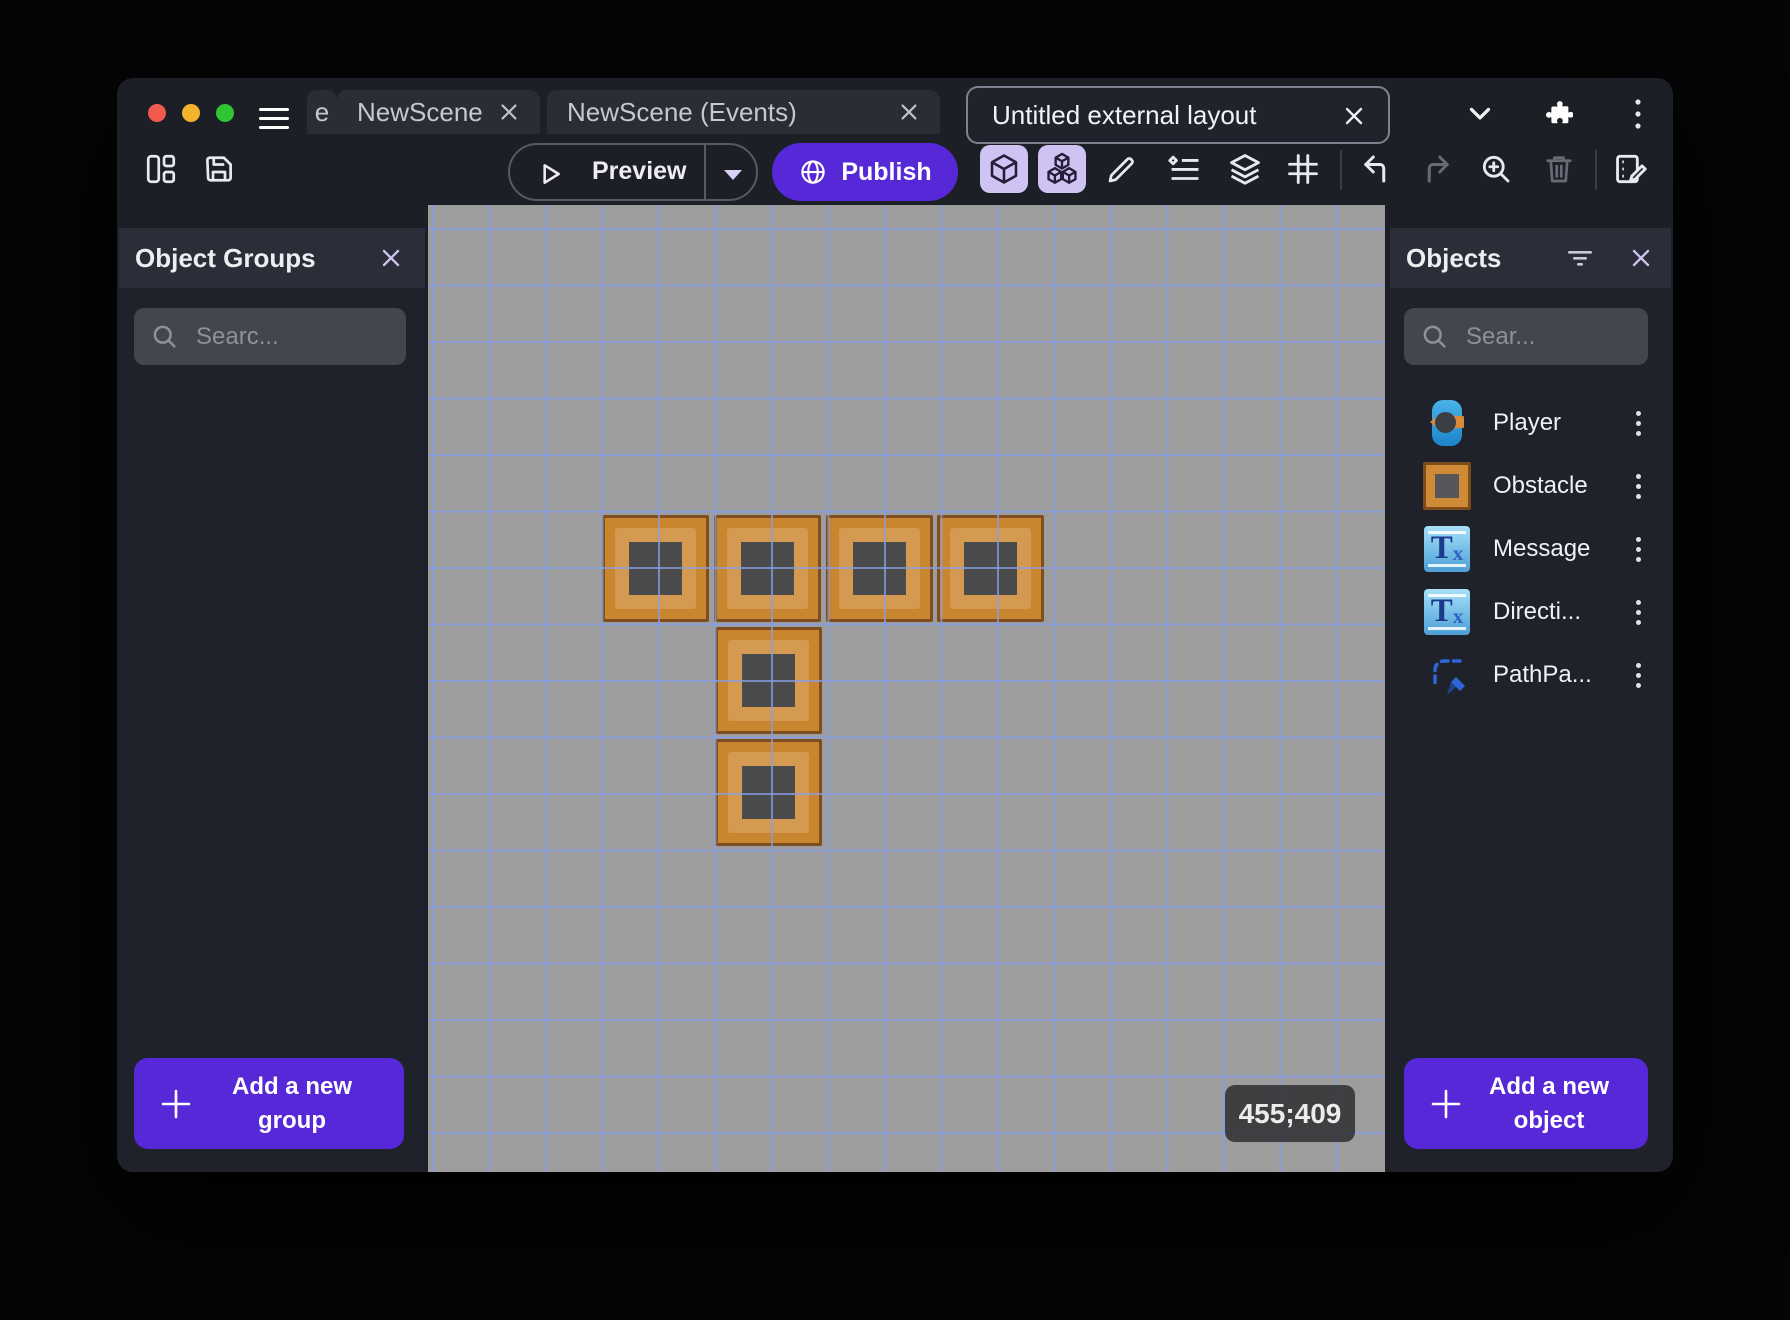 The image size is (1790, 1320). What do you see at coordinates (682, 111) in the screenshot?
I see `tab-label: NewScene (Events)` at bounding box center [682, 111].